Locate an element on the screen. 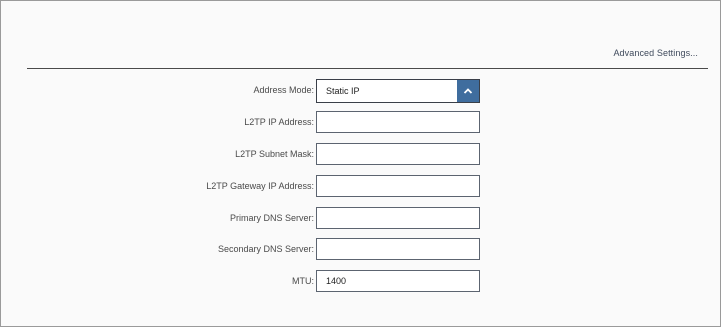 The width and height of the screenshot is (721, 327). chevron-up-icon is located at coordinates (468, 91).